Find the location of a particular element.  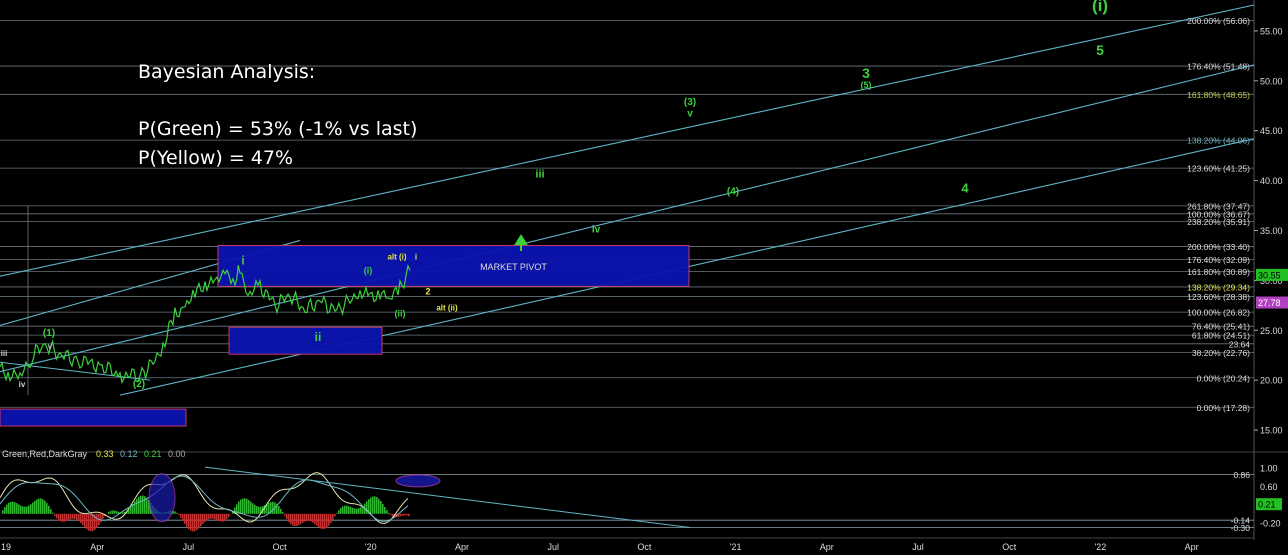

wave-label: 3 is located at coordinates (866, 73).